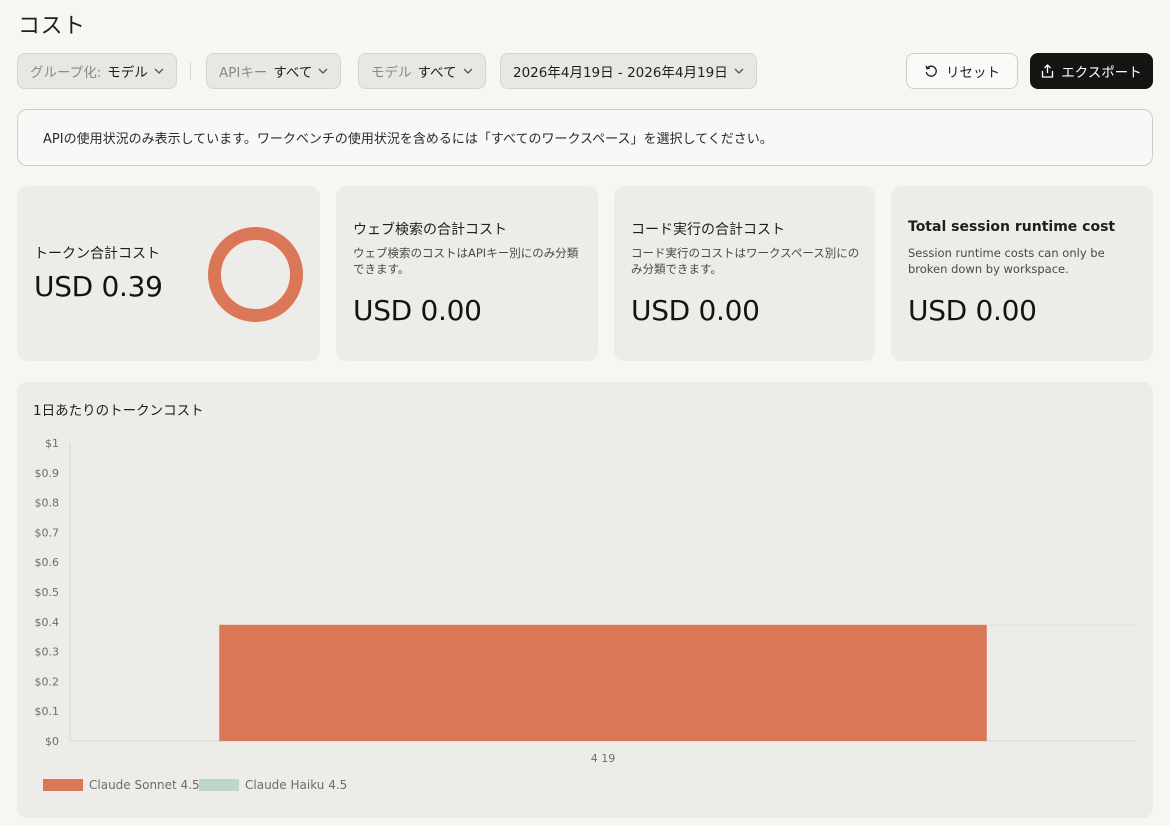  I want to click on web-search-cost-title: ウェブ検索の合計コスト, so click(430, 230).